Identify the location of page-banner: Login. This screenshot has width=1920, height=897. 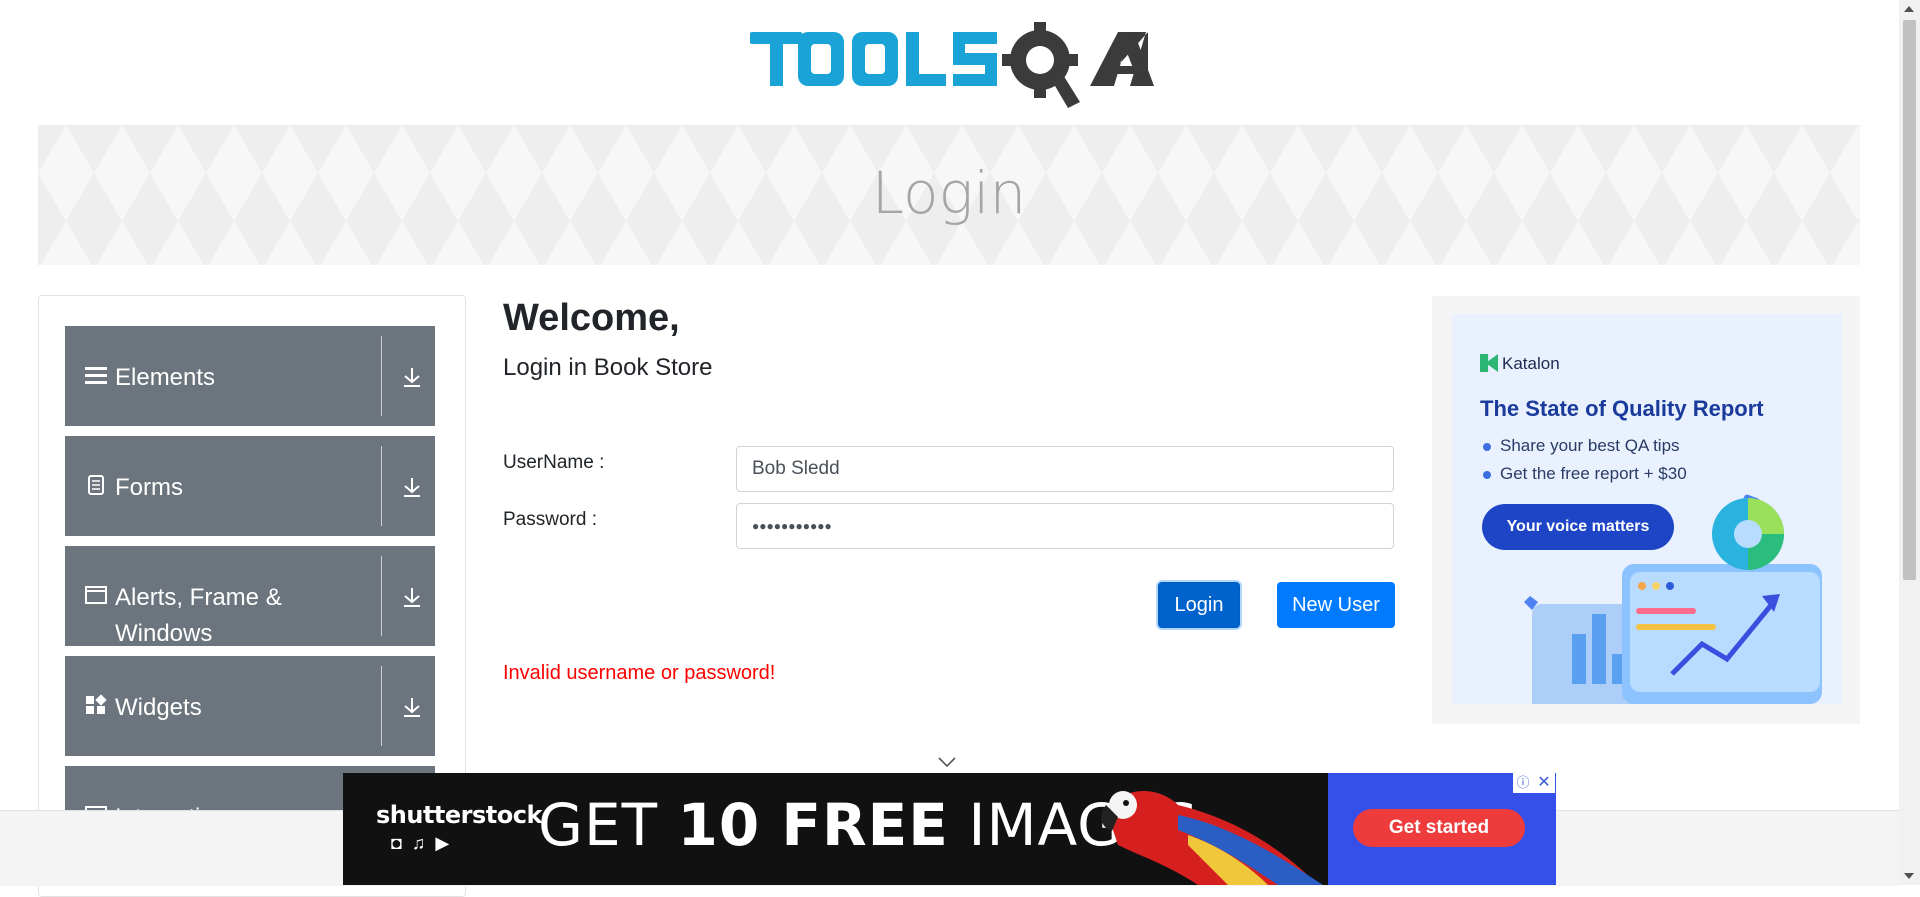
(949, 195).